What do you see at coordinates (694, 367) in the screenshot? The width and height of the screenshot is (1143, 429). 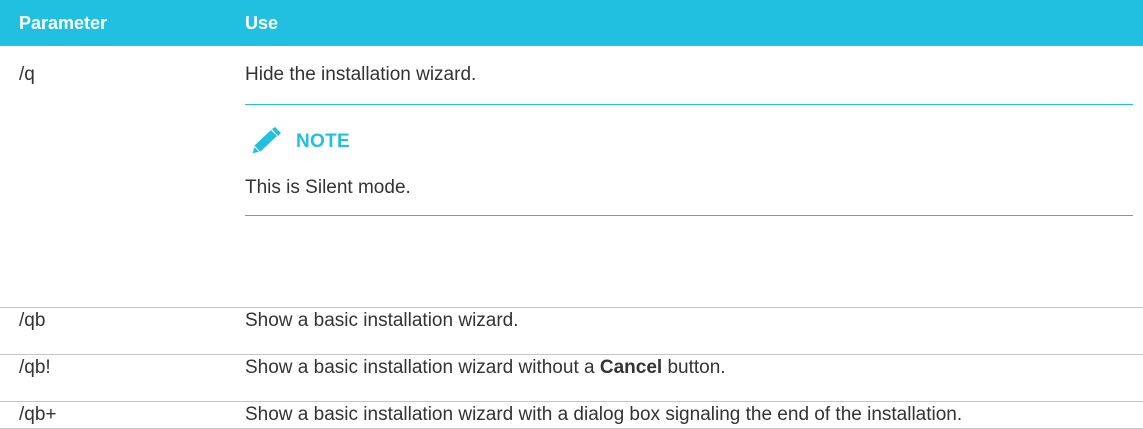 I see `use-text-after: button.` at bounding box center [694, 367].